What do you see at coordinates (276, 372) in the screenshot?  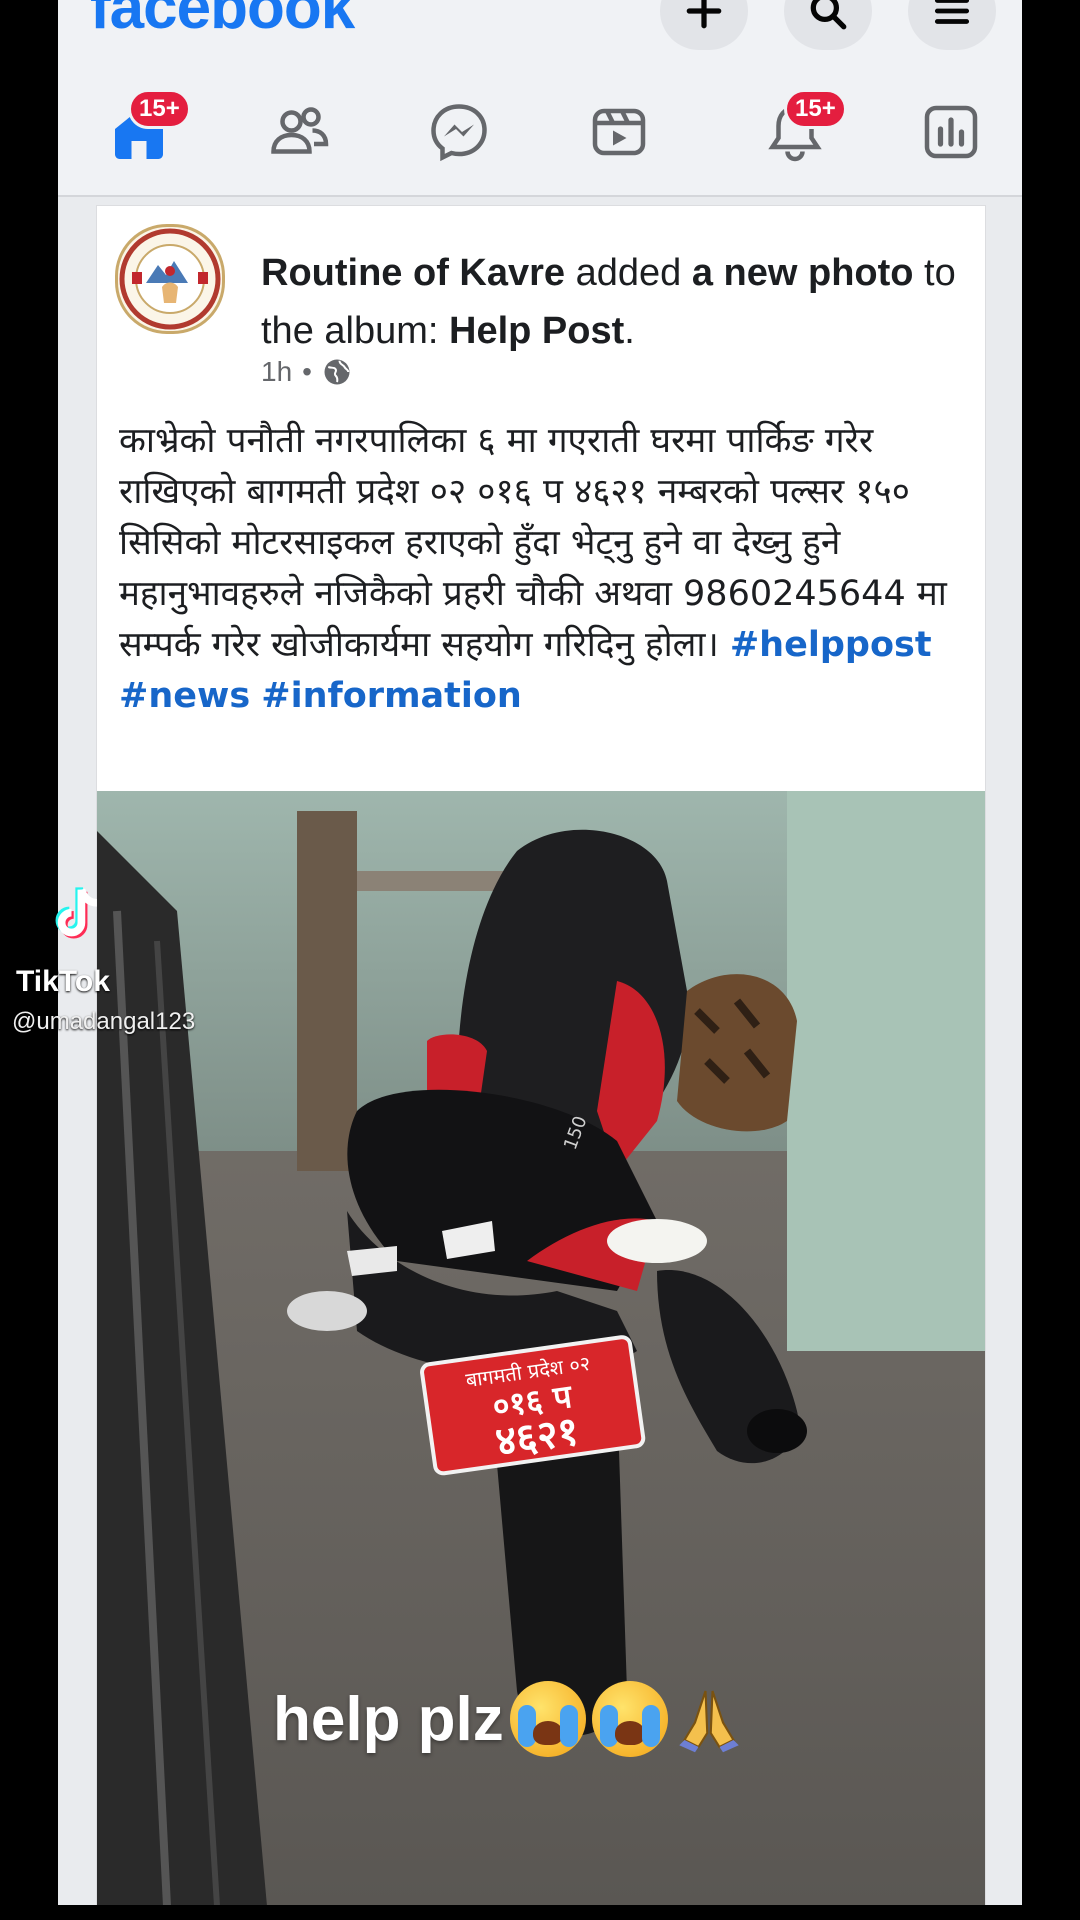 I see `post-time: 1h` at bounding box center [276, 372].